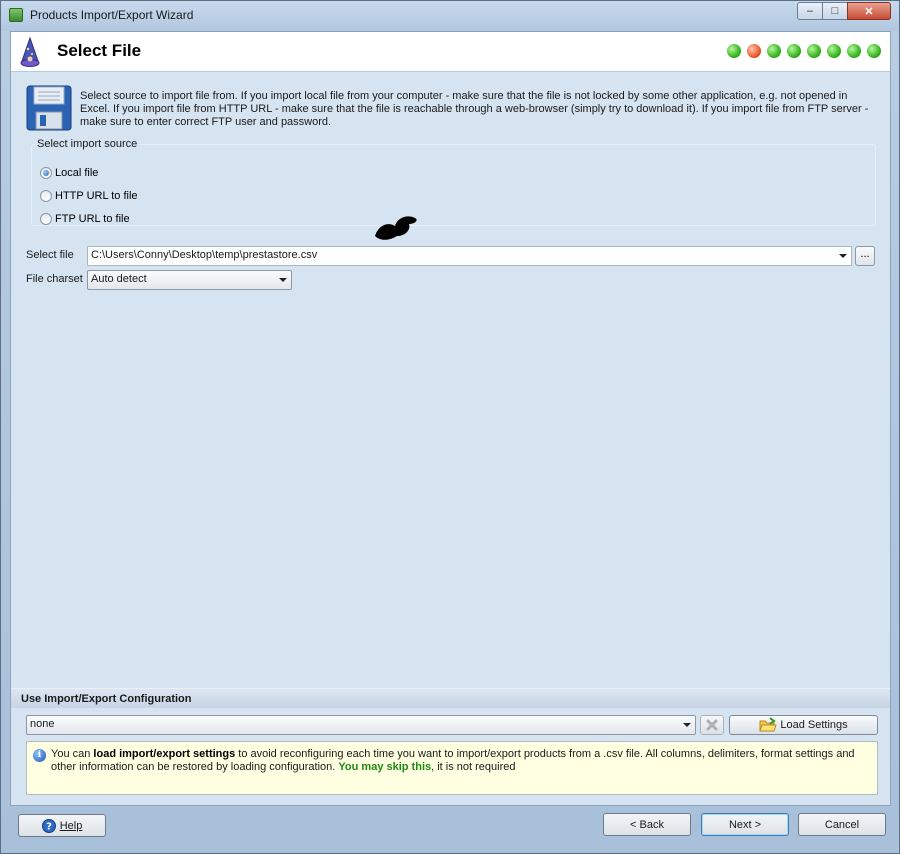 The image size is (900, 854). I want to click on radio-http-url: HTTP URL to file, so click(89, 196).